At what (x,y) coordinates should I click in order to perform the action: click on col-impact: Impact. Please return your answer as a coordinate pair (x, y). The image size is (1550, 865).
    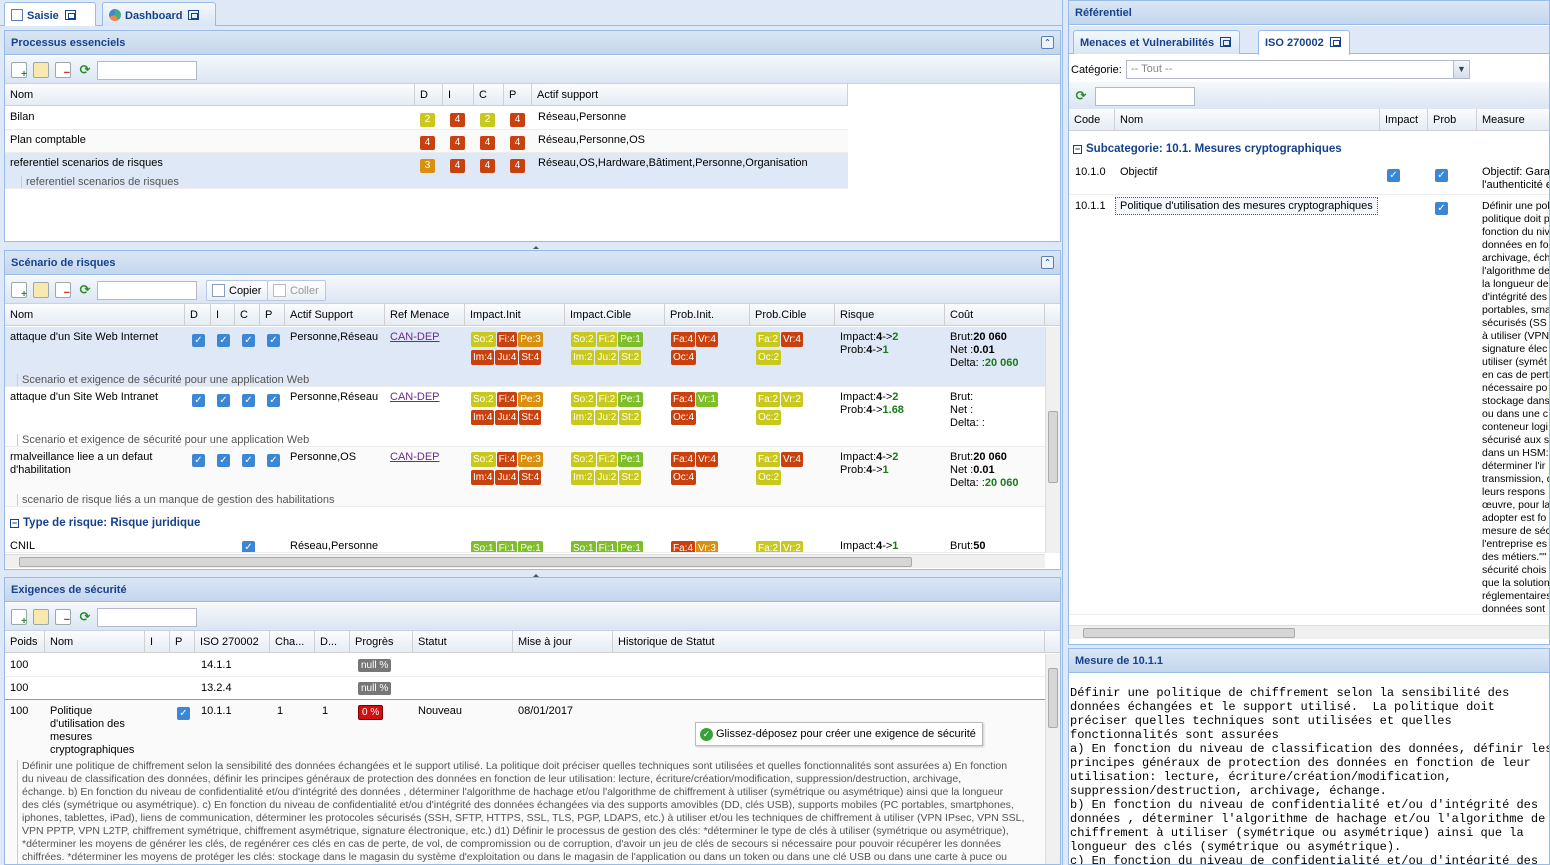
    Looking at the image, I should click on (1404, 120).